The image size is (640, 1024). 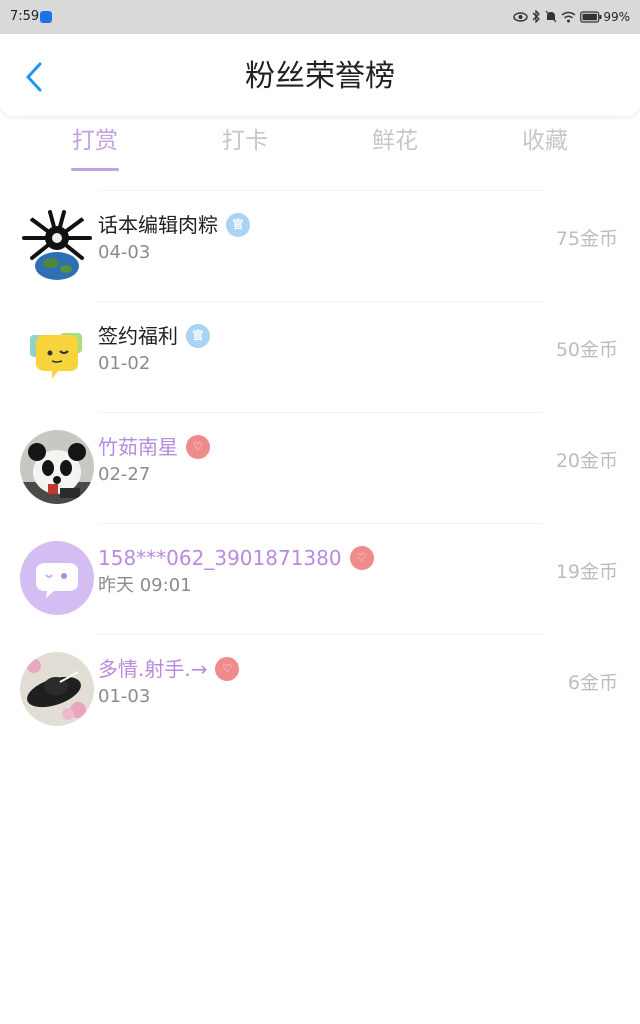 I want to click on tip-date: 01-03, so click(x=124, y=696).